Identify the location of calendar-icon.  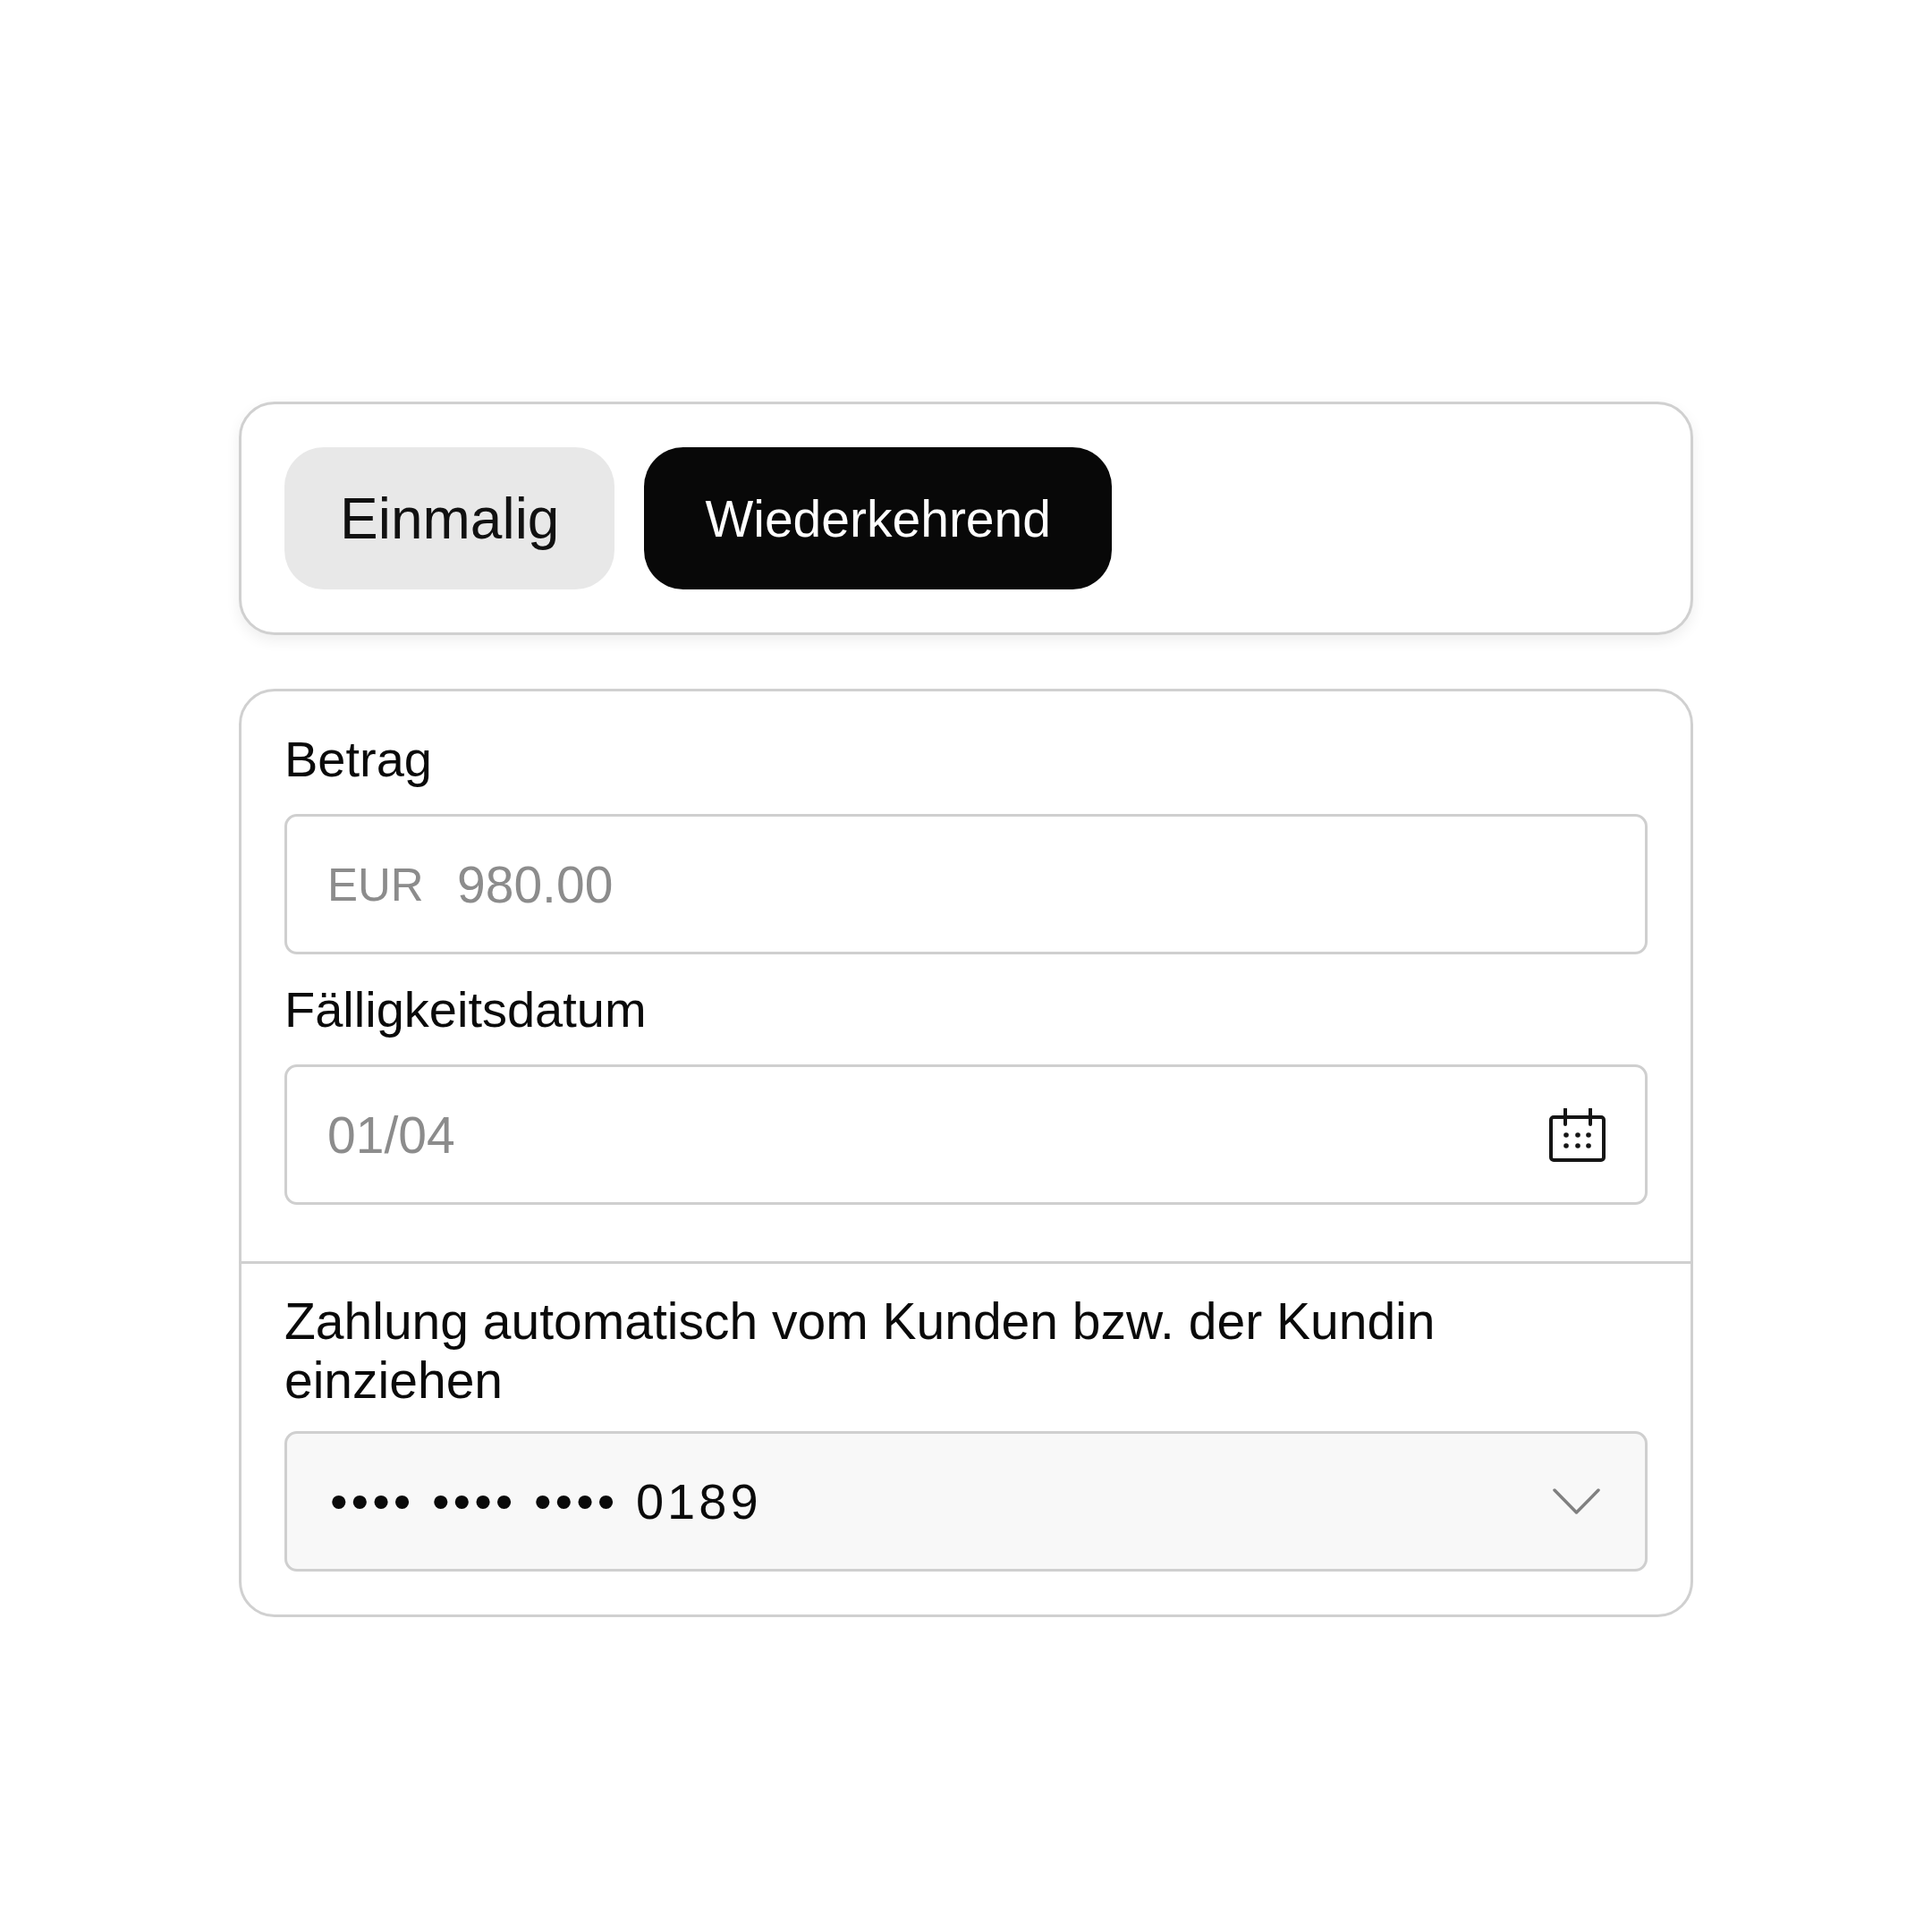
(1577, 1134).